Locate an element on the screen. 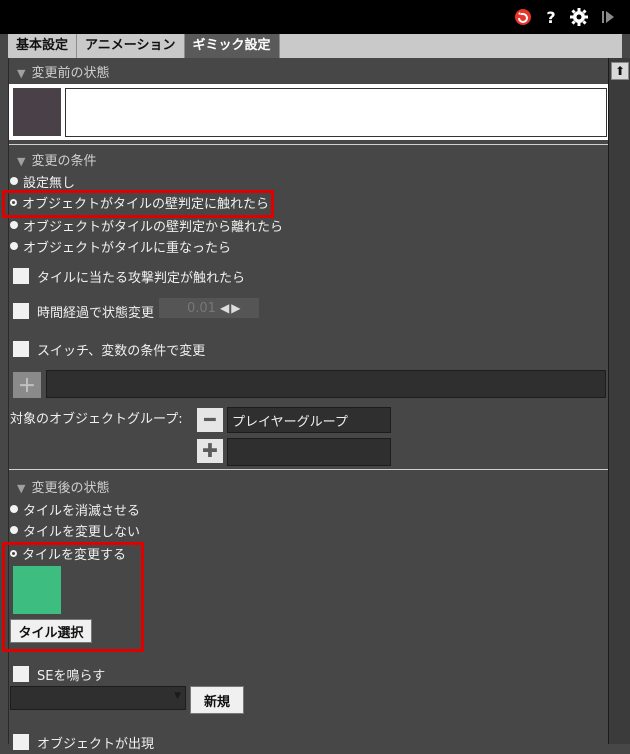 This screenshot has height=754, width=630. increment-arrow-icon: ▶ is located at coordinates (235, 308).